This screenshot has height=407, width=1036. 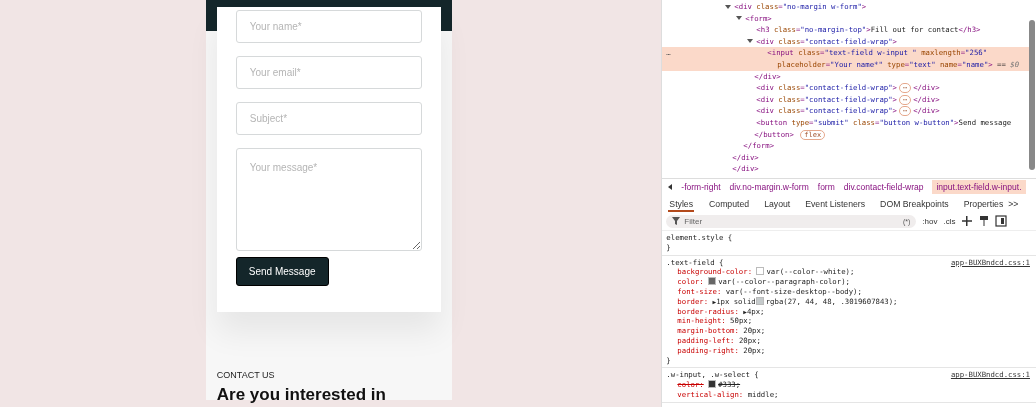 I want to click on section-label: CONTACT US, so click(x=246, y=375).